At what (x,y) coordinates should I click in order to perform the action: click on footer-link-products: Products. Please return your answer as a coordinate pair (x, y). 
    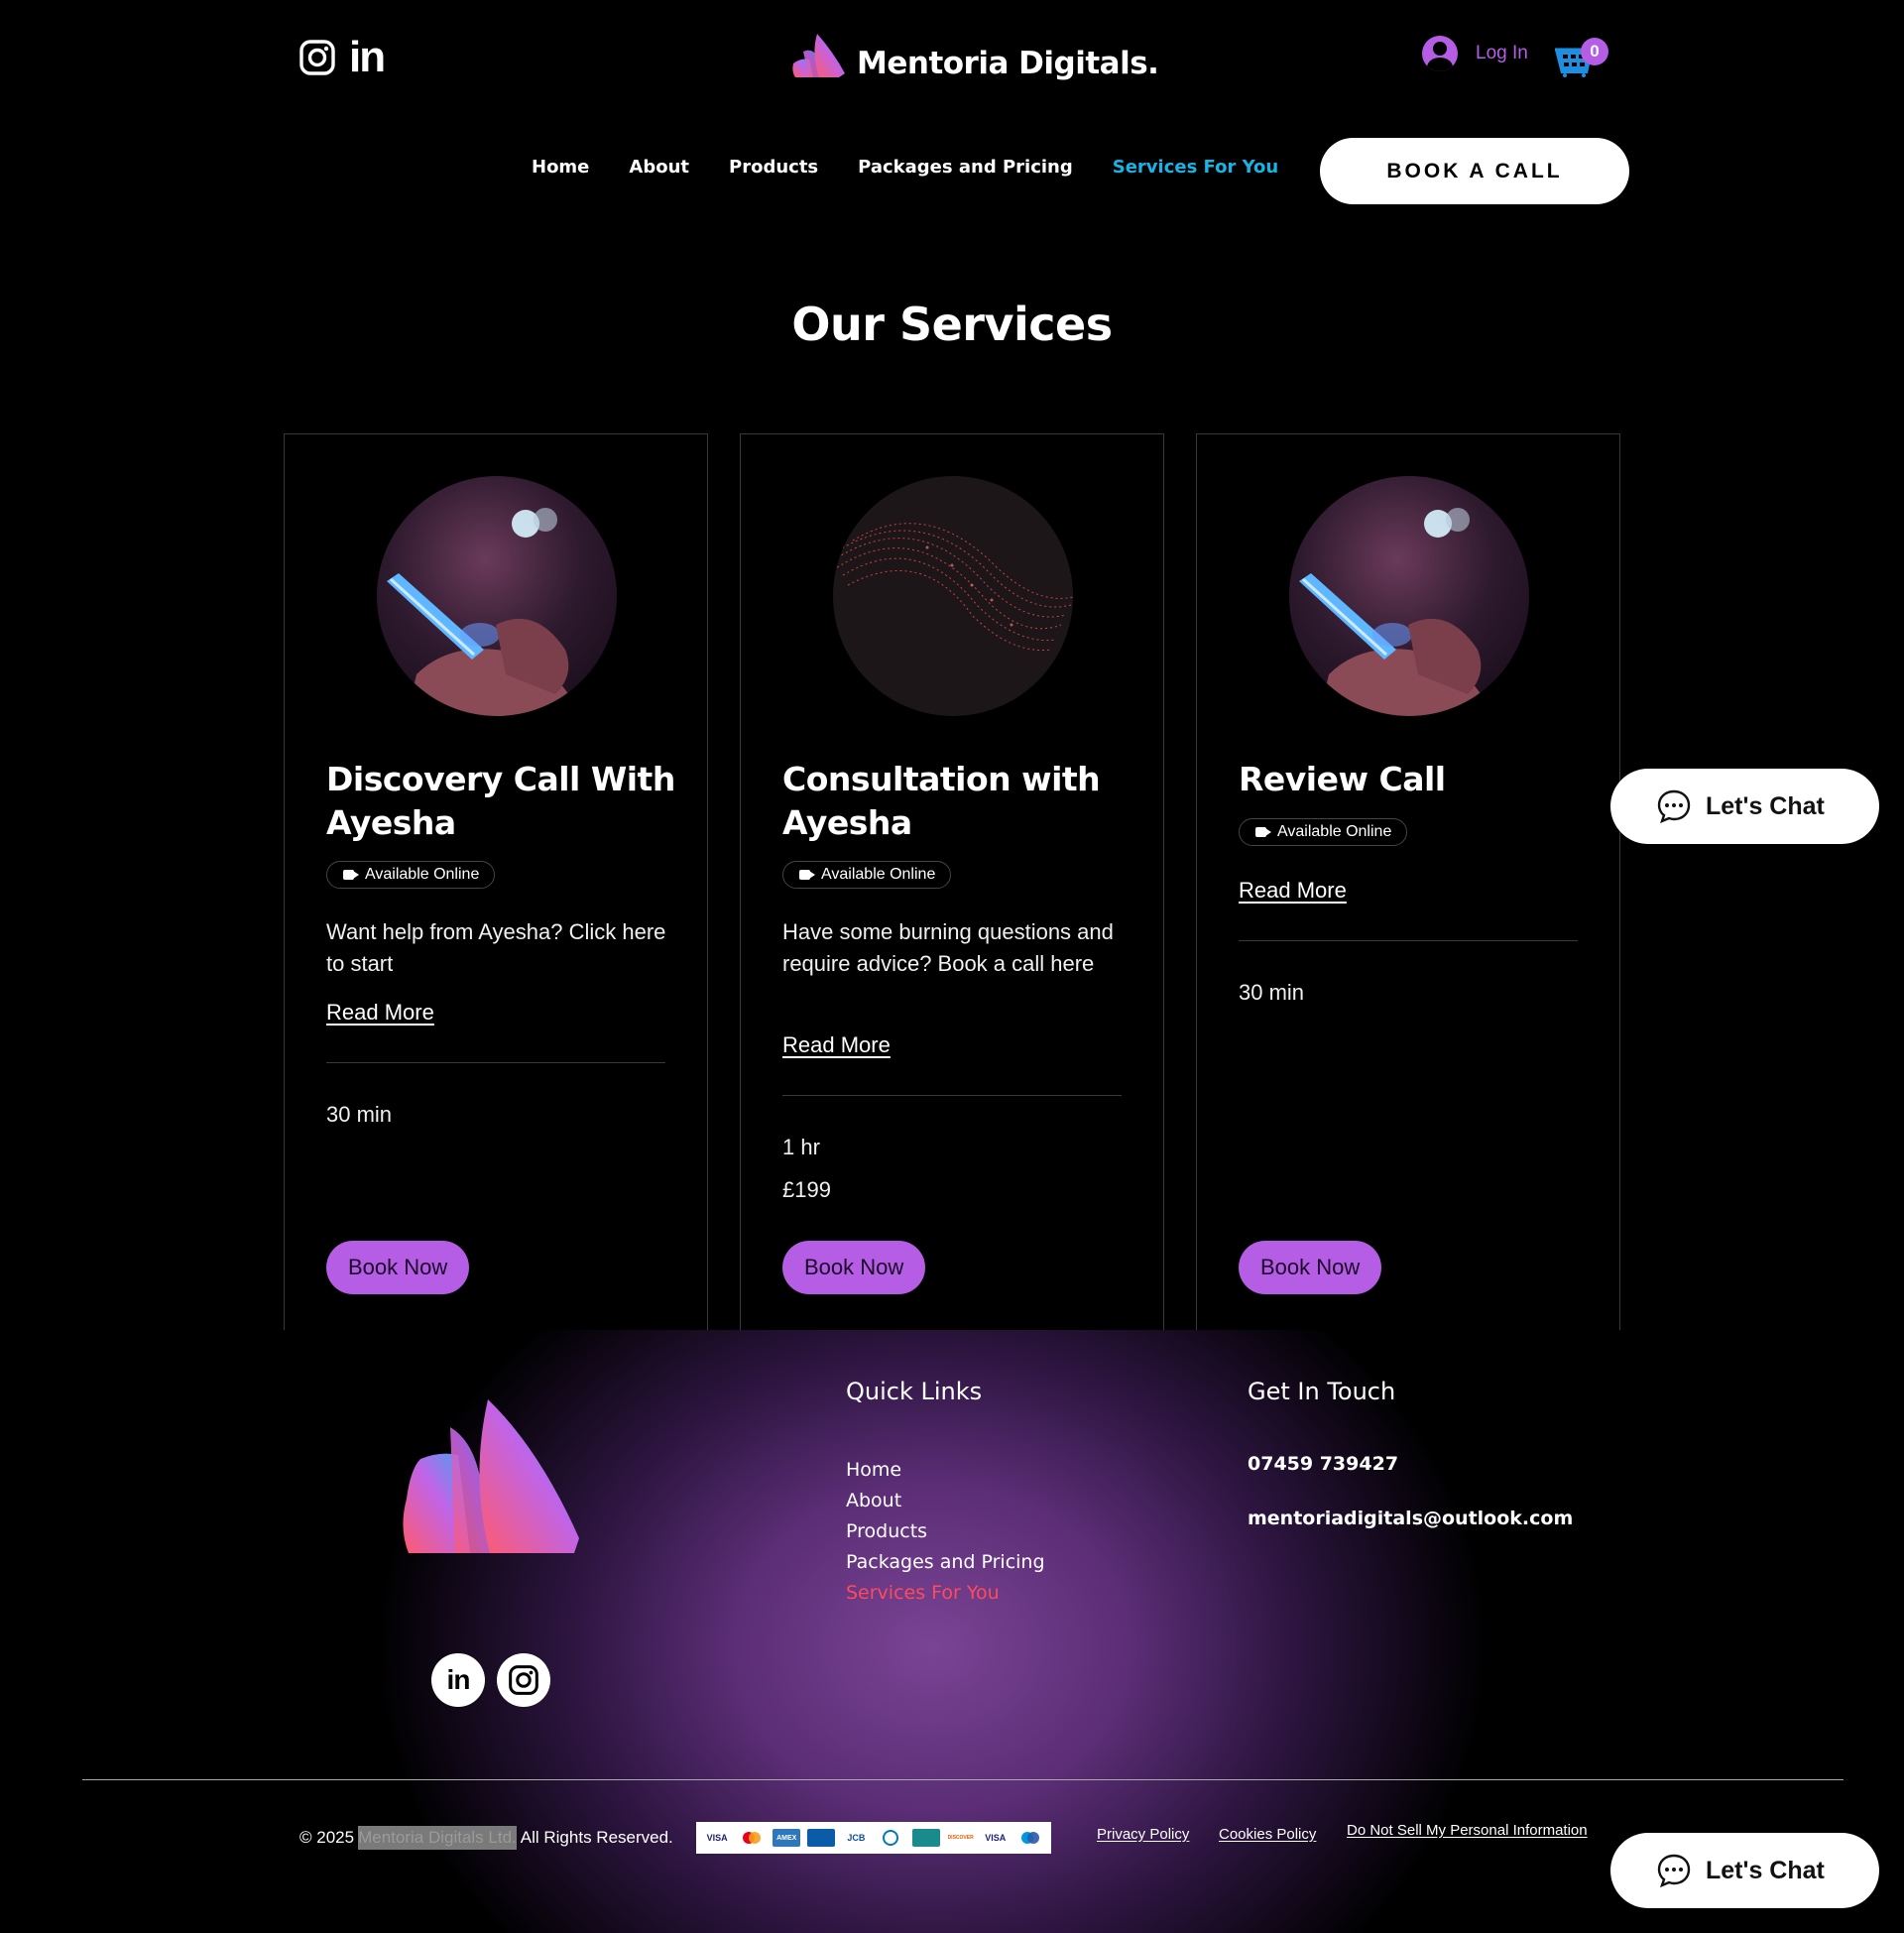
    Looking at the image, I should click on (945, 1531).